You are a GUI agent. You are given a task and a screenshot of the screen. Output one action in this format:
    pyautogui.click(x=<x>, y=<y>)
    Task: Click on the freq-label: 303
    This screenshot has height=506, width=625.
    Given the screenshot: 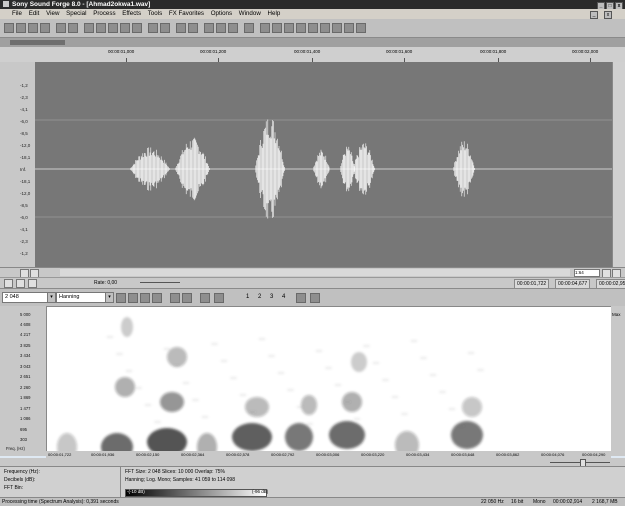 What is the action you would take?
    pyautogui.click(x=23, y=439)
    